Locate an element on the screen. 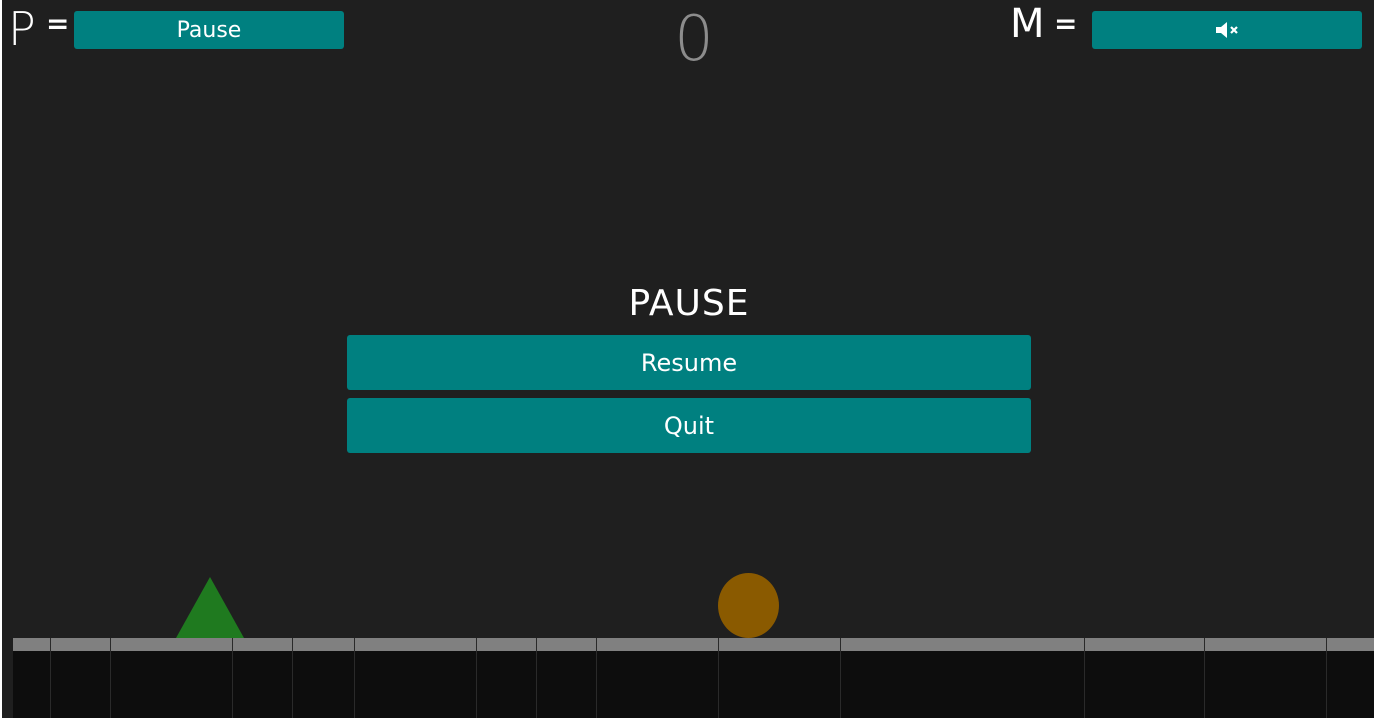 This screenshot has width=1376, height=724. score-counter: 0 is located at coordinates (694, 38).